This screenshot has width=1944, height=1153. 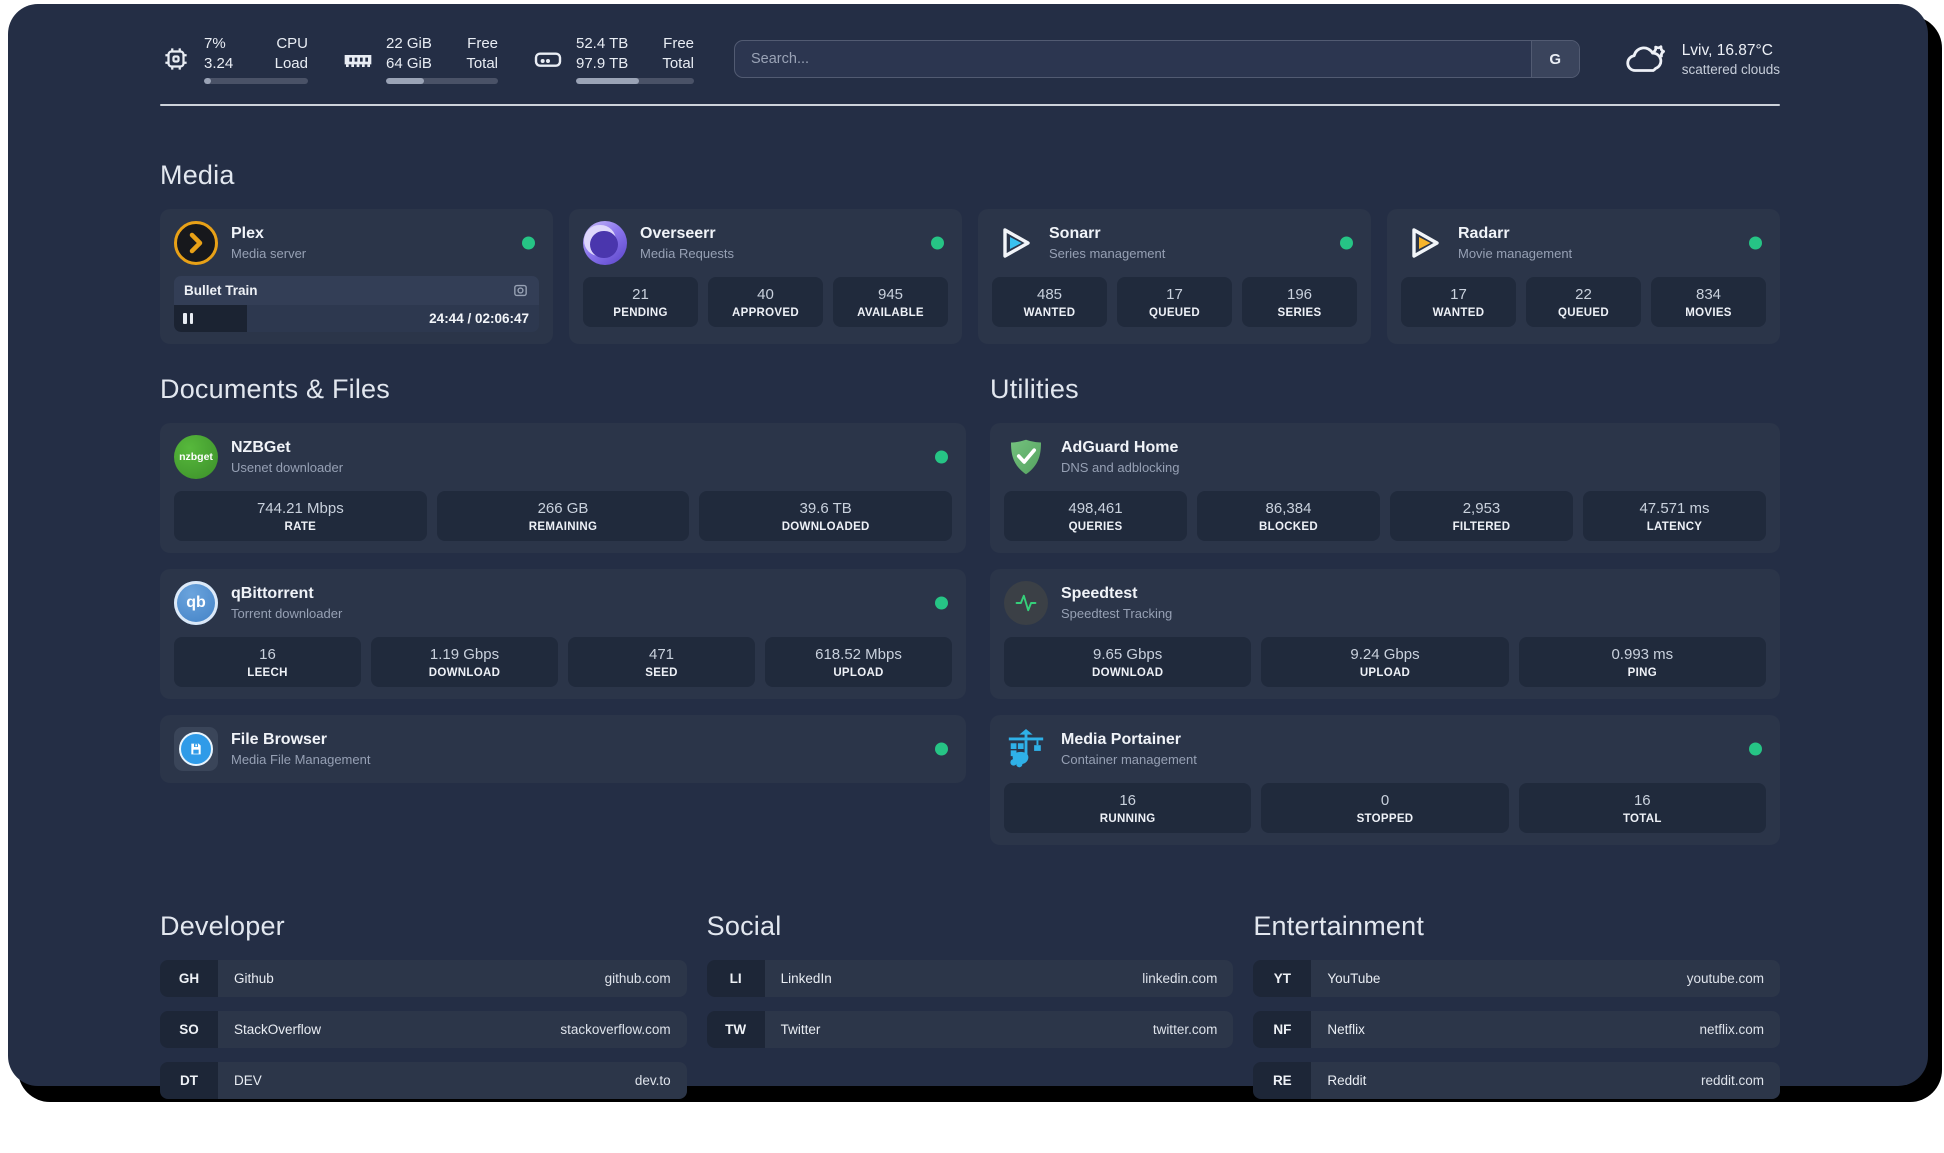 What do you see at coordinates (301, 759) in the screenshot?
I see `app-subtitle: Media File Management` at bounding box center [301, 759].